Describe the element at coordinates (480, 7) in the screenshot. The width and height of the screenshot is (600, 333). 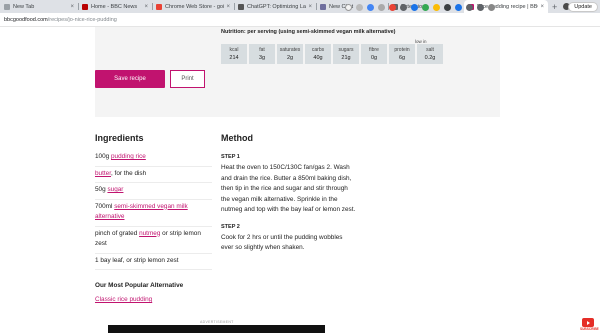
I see `puzzle-icon` at that location.